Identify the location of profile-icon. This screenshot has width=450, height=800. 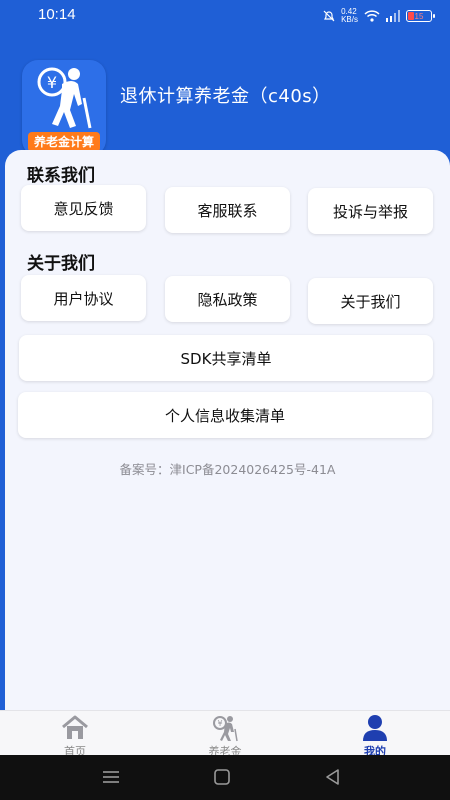
(375, 728).